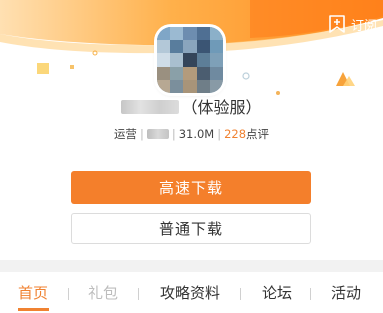 The height and width of the screenshot is (313, 383). Describe the element at coordinates (363, 26) in the screenshot. I see `subscribe-label: 订阅` at that location.